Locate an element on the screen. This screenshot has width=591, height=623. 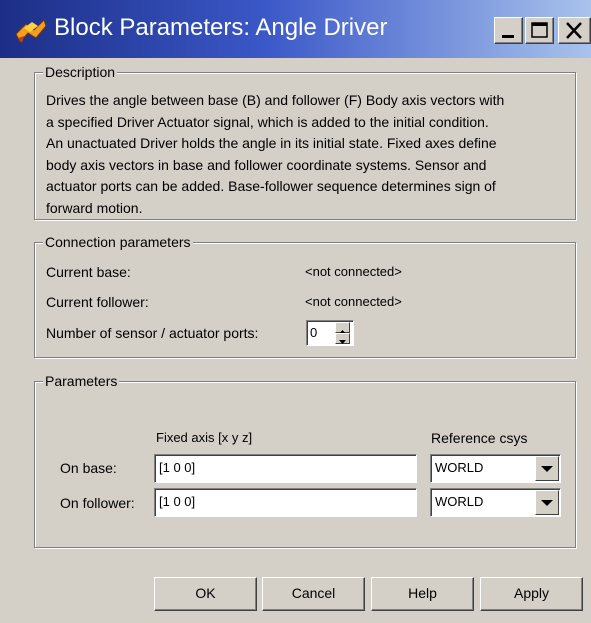
reference-csys-header: Reference csys is located at coordinates (479, 438).